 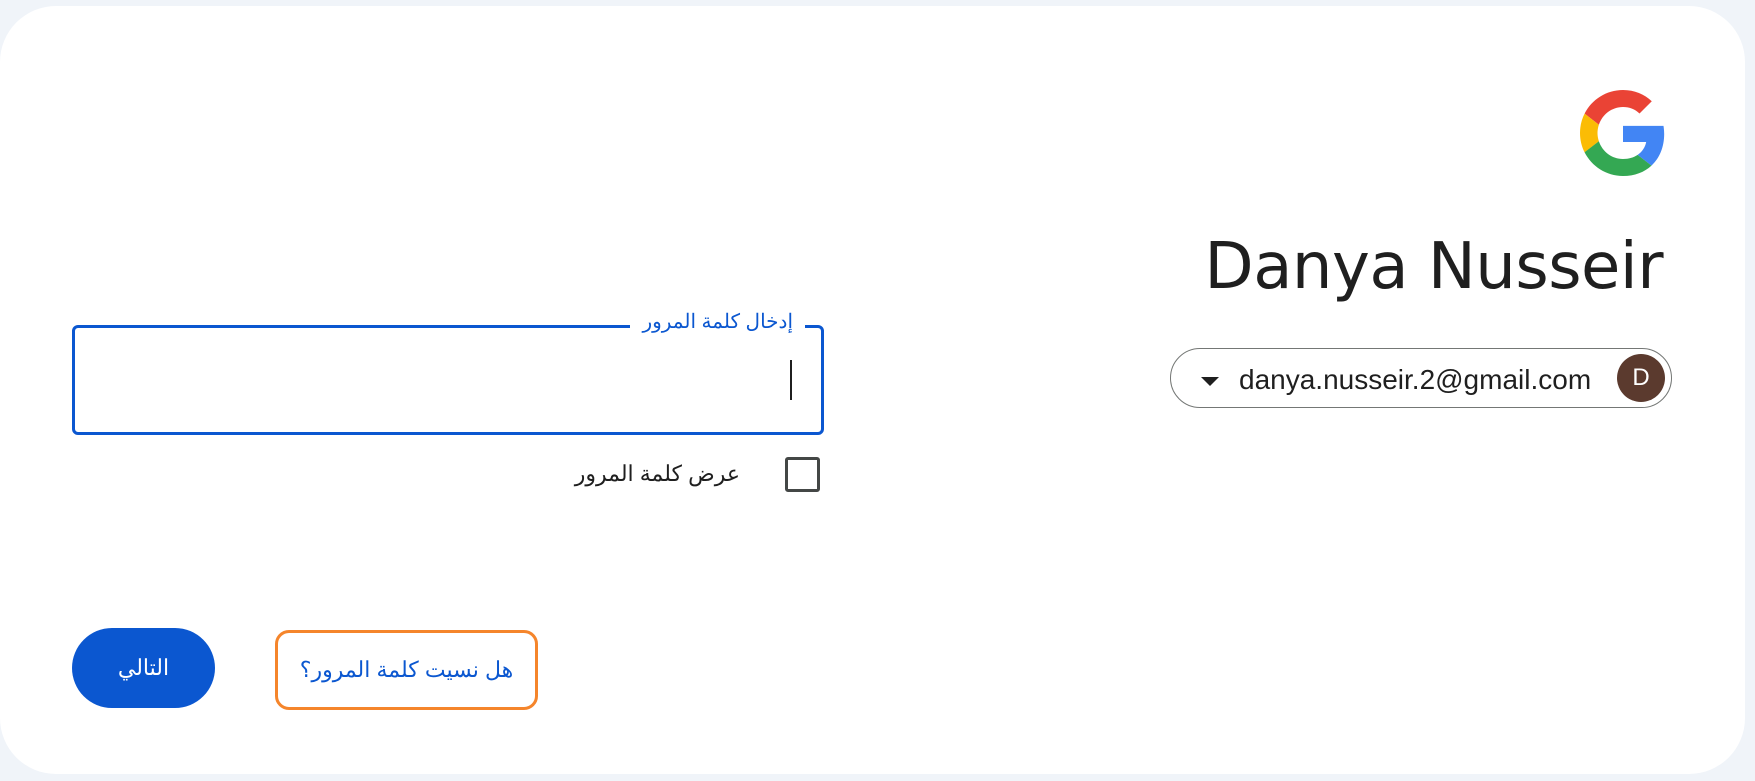 What do you see at coordinates (1622, 133) in the screenshot?
I see `google-logo-icon` at bounding box center [1622, 133].